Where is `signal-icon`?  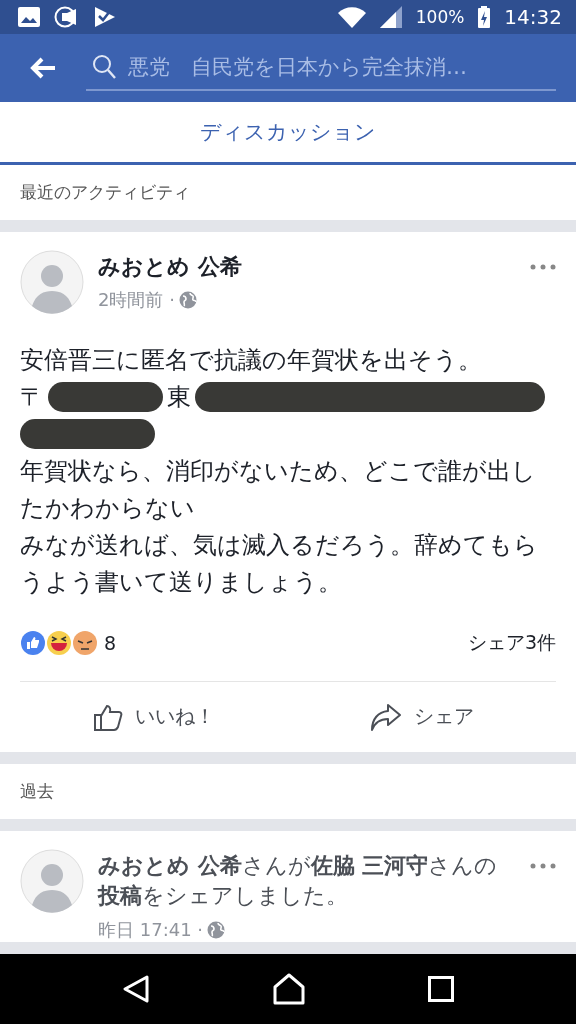 signal-icon is located at coordinates (390, 16).